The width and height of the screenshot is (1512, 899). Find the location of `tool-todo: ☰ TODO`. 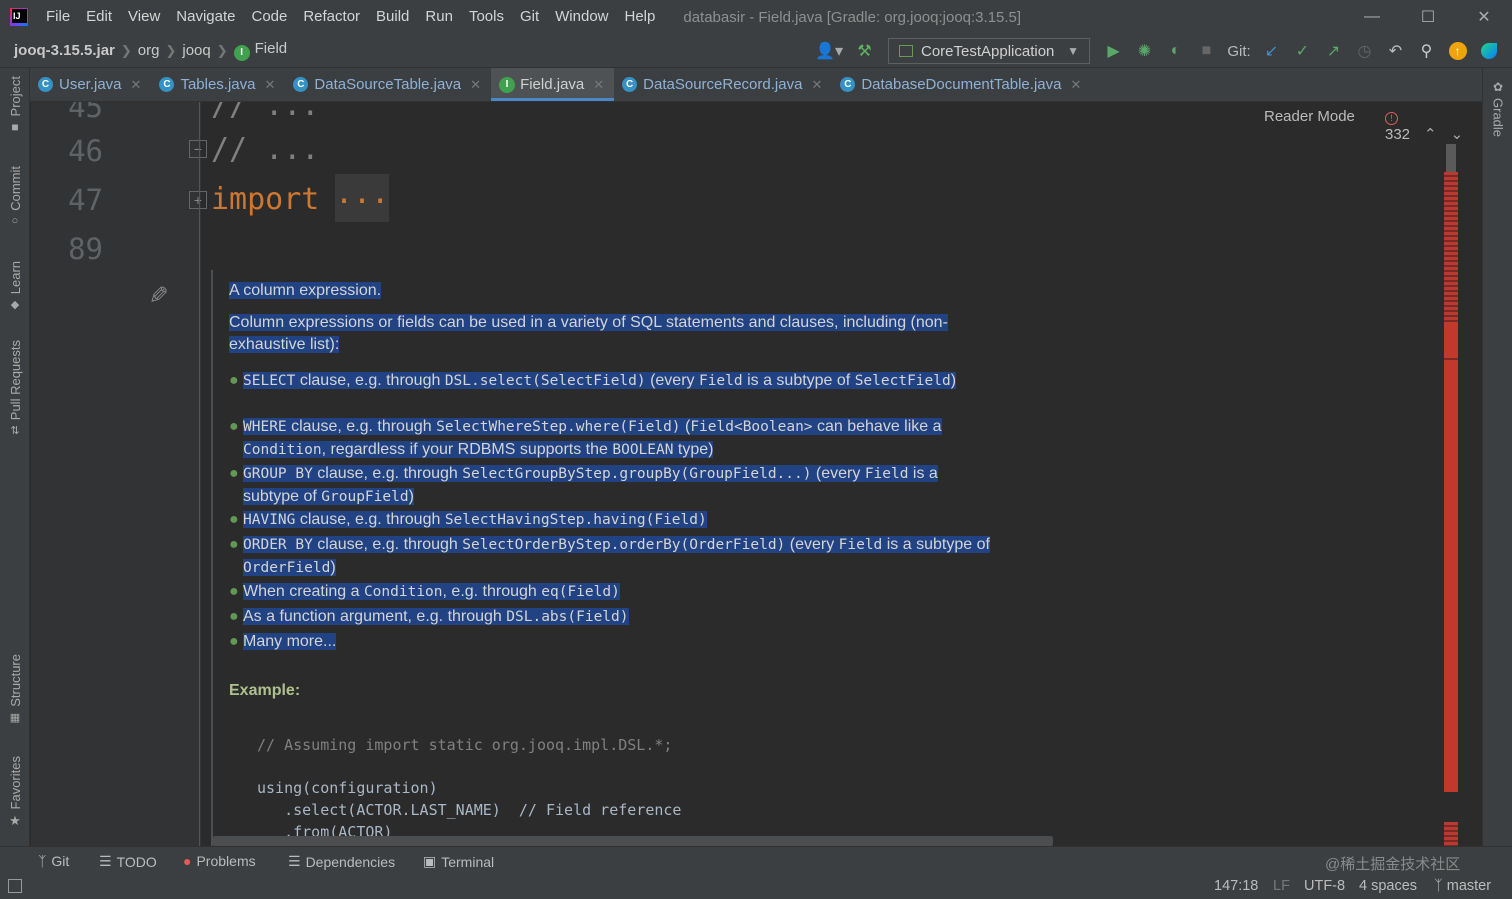

tool-todo: ☰ TODO is located at coordinates (128, 861).